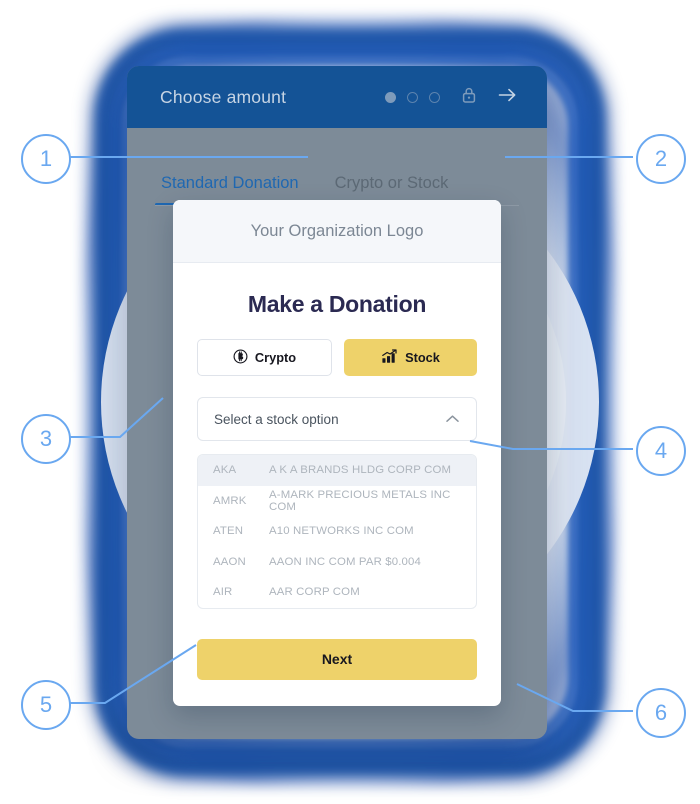  I want to click on next-button-label: Next, so click(337, 659).